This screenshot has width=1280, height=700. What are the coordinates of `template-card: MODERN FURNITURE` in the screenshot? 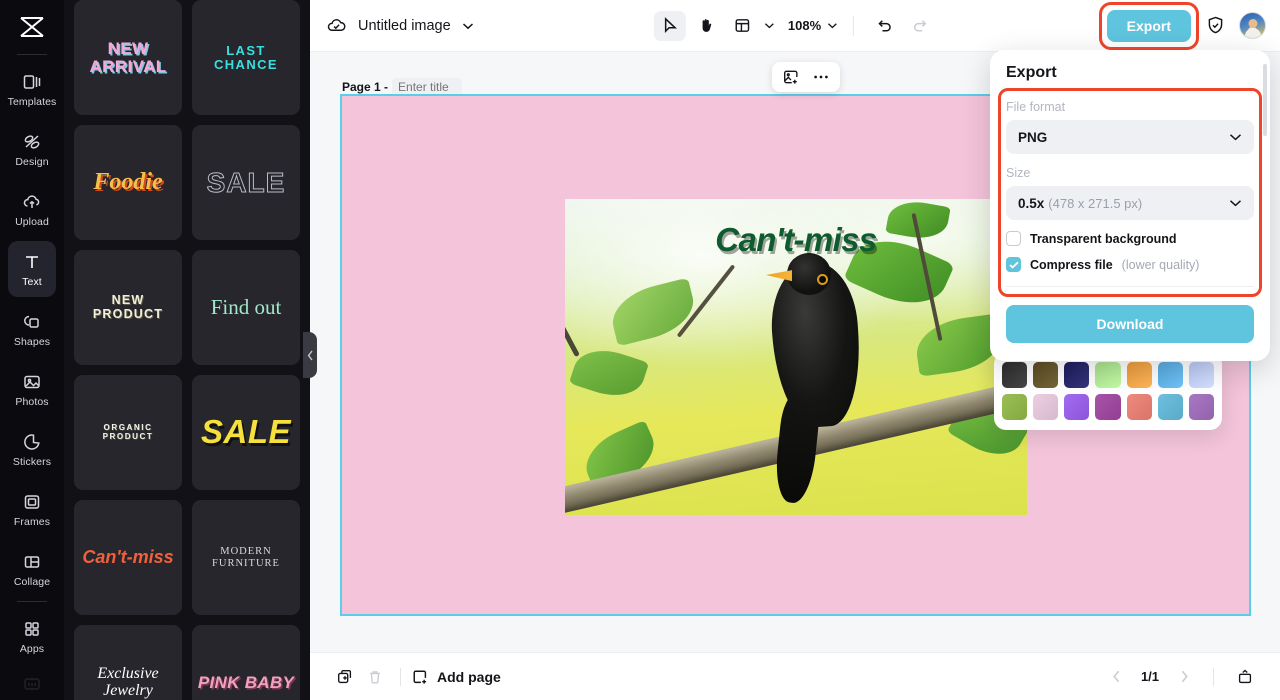 It's located at (246, 557).